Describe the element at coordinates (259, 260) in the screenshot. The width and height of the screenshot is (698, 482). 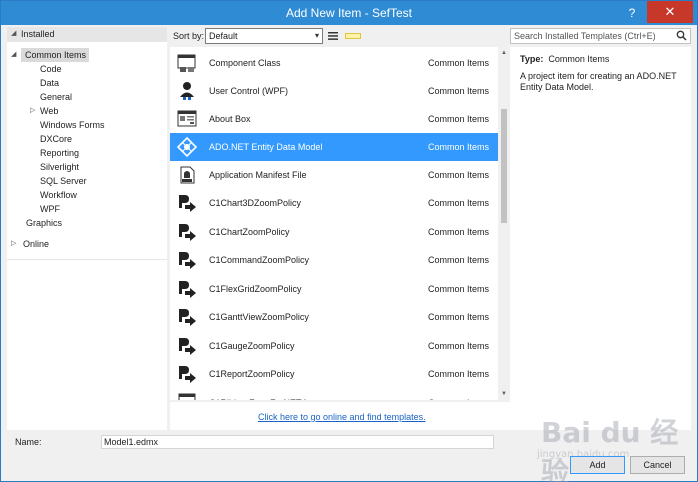
I see `template-name: C1CommandZoomPolicy` at that location.